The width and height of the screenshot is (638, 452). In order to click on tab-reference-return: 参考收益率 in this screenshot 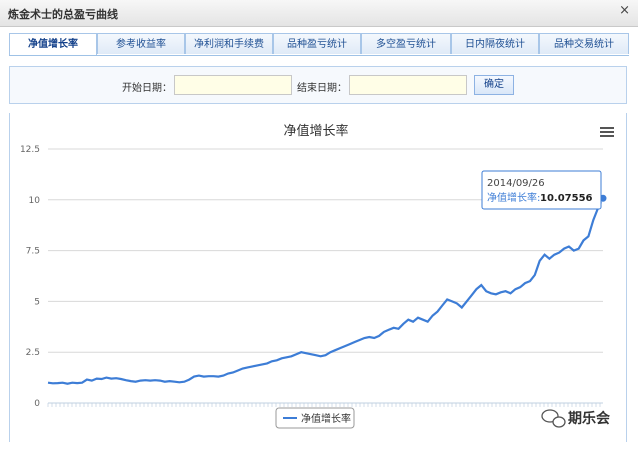, I will do `click(141, 43)`.